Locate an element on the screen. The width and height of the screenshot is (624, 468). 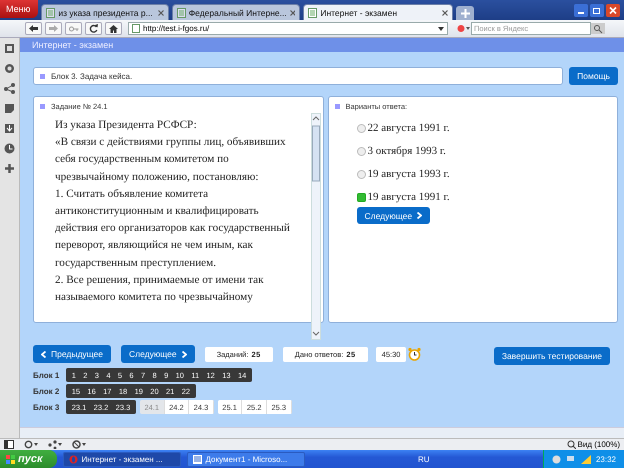
forward-arrow-icon is located at coordinates (53, 28).